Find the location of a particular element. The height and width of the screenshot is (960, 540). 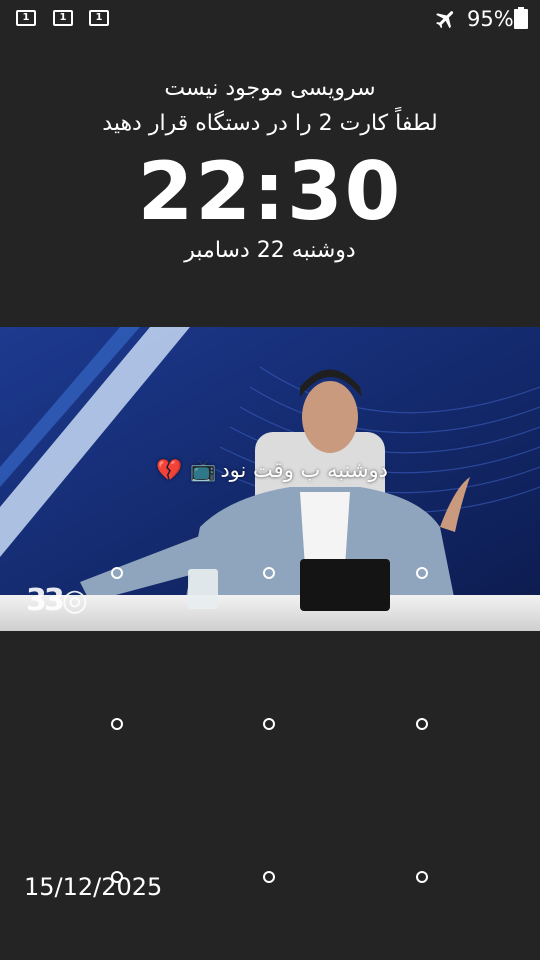

airplane-icon is located at coordinates (445, 20).